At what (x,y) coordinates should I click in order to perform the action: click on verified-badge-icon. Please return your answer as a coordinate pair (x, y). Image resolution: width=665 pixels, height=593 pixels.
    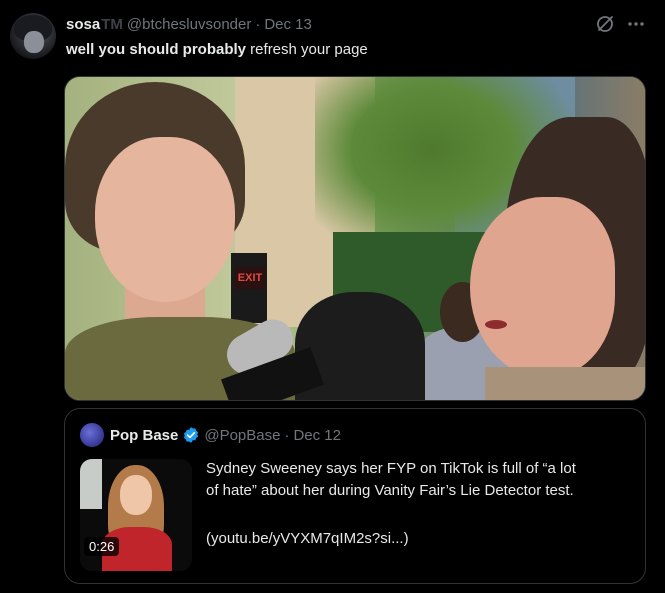
    Looking at the image, I should click on (191, 435).